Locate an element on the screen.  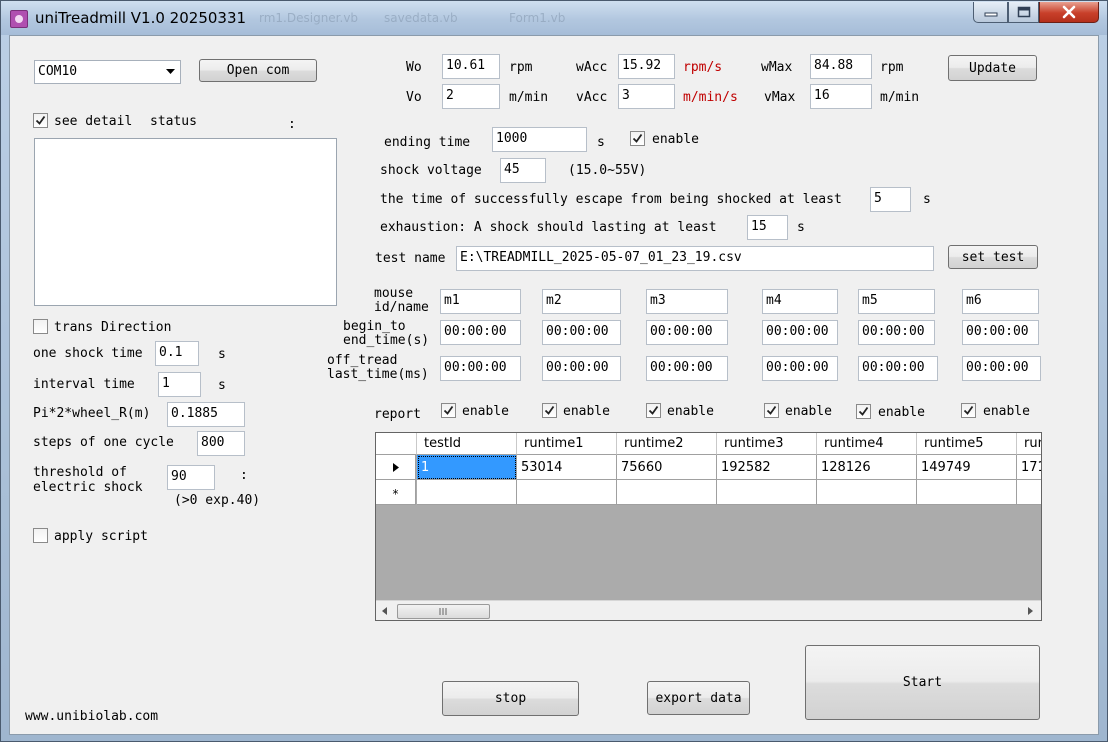
apply-script-checkbox is located at coordinates (40, 535).